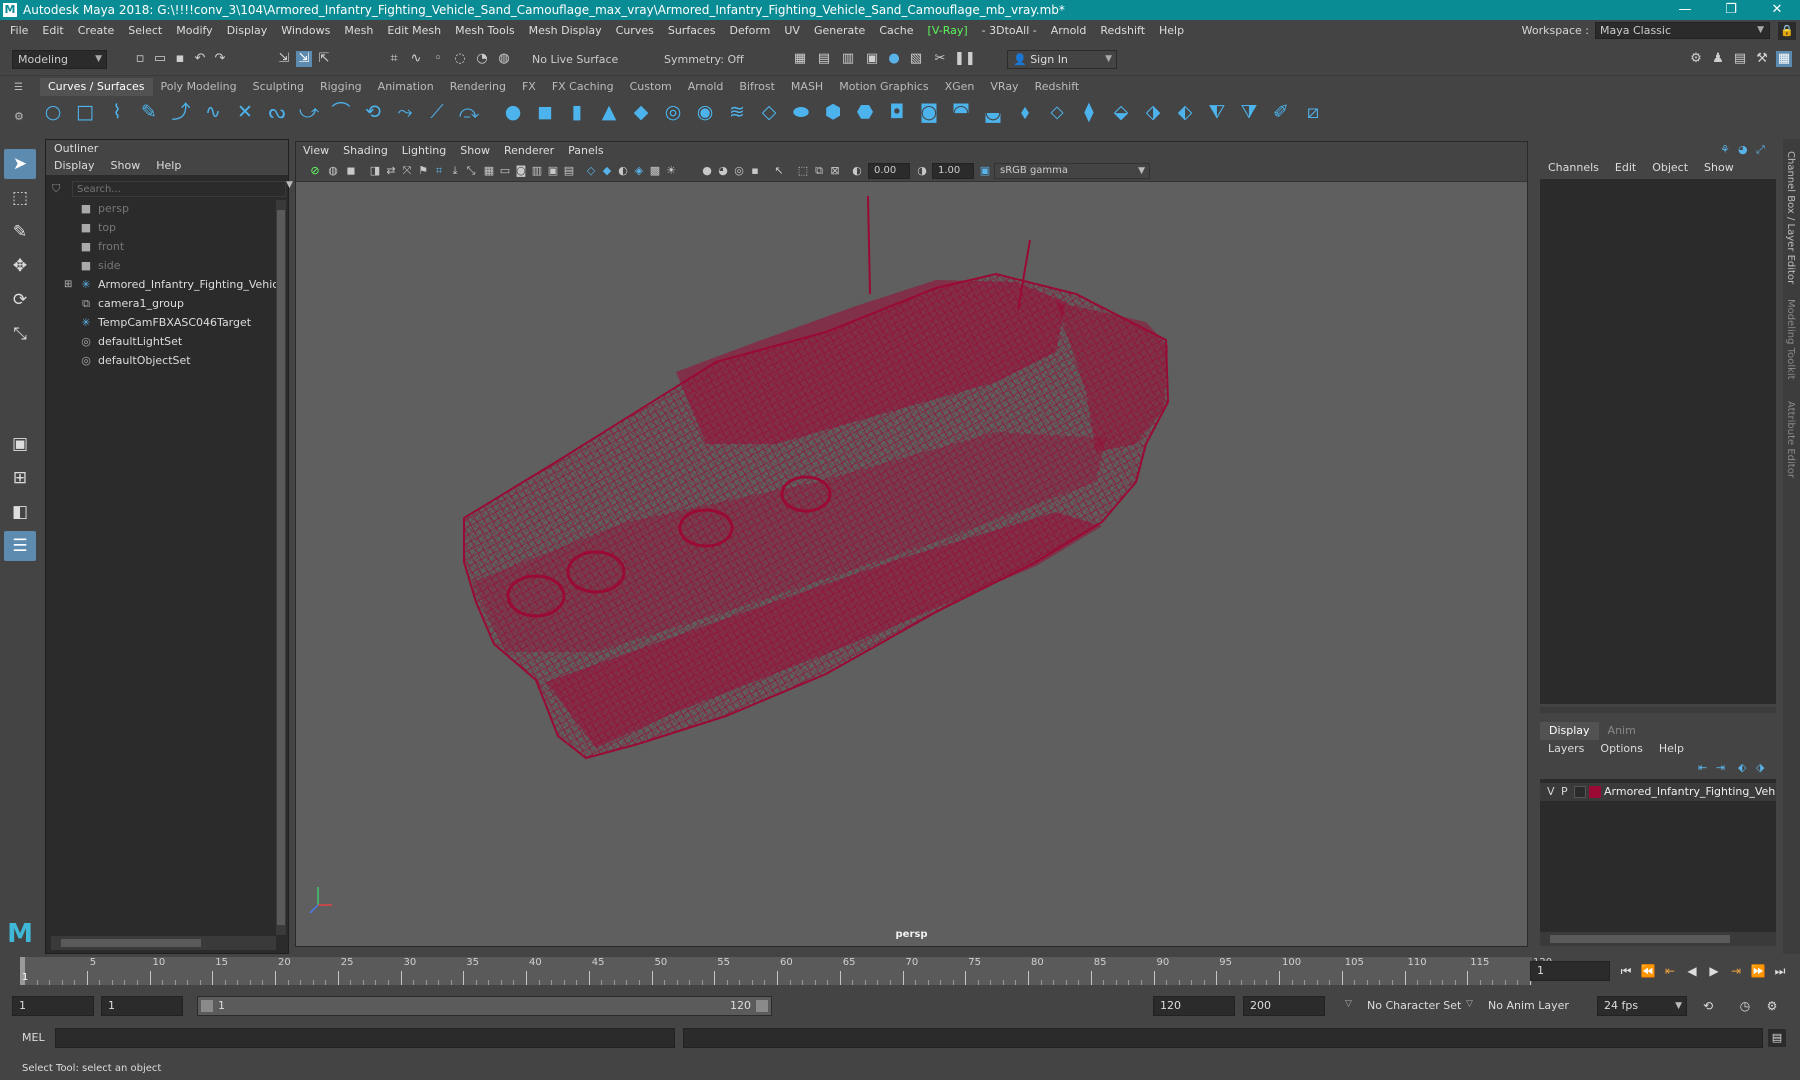  What do you see at coordinates (960, 87) in the screenshot?
I see `shelf-tab-xgen: XGen` at bounding box center [960, 87].